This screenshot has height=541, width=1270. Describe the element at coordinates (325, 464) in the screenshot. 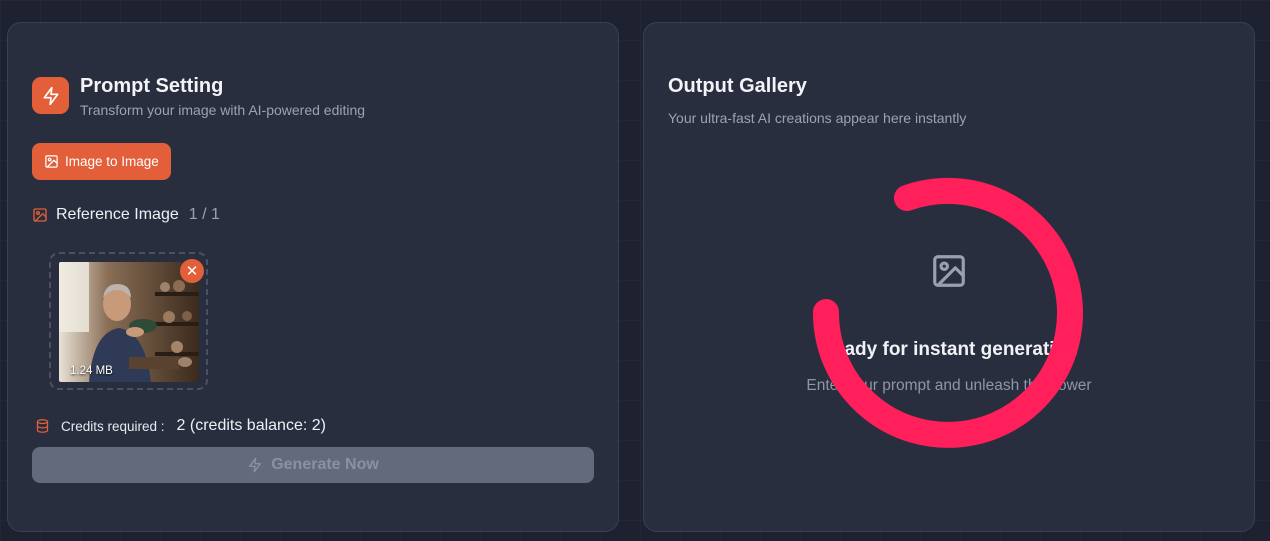

I see `generate-now-label: Generate Now` at that location.